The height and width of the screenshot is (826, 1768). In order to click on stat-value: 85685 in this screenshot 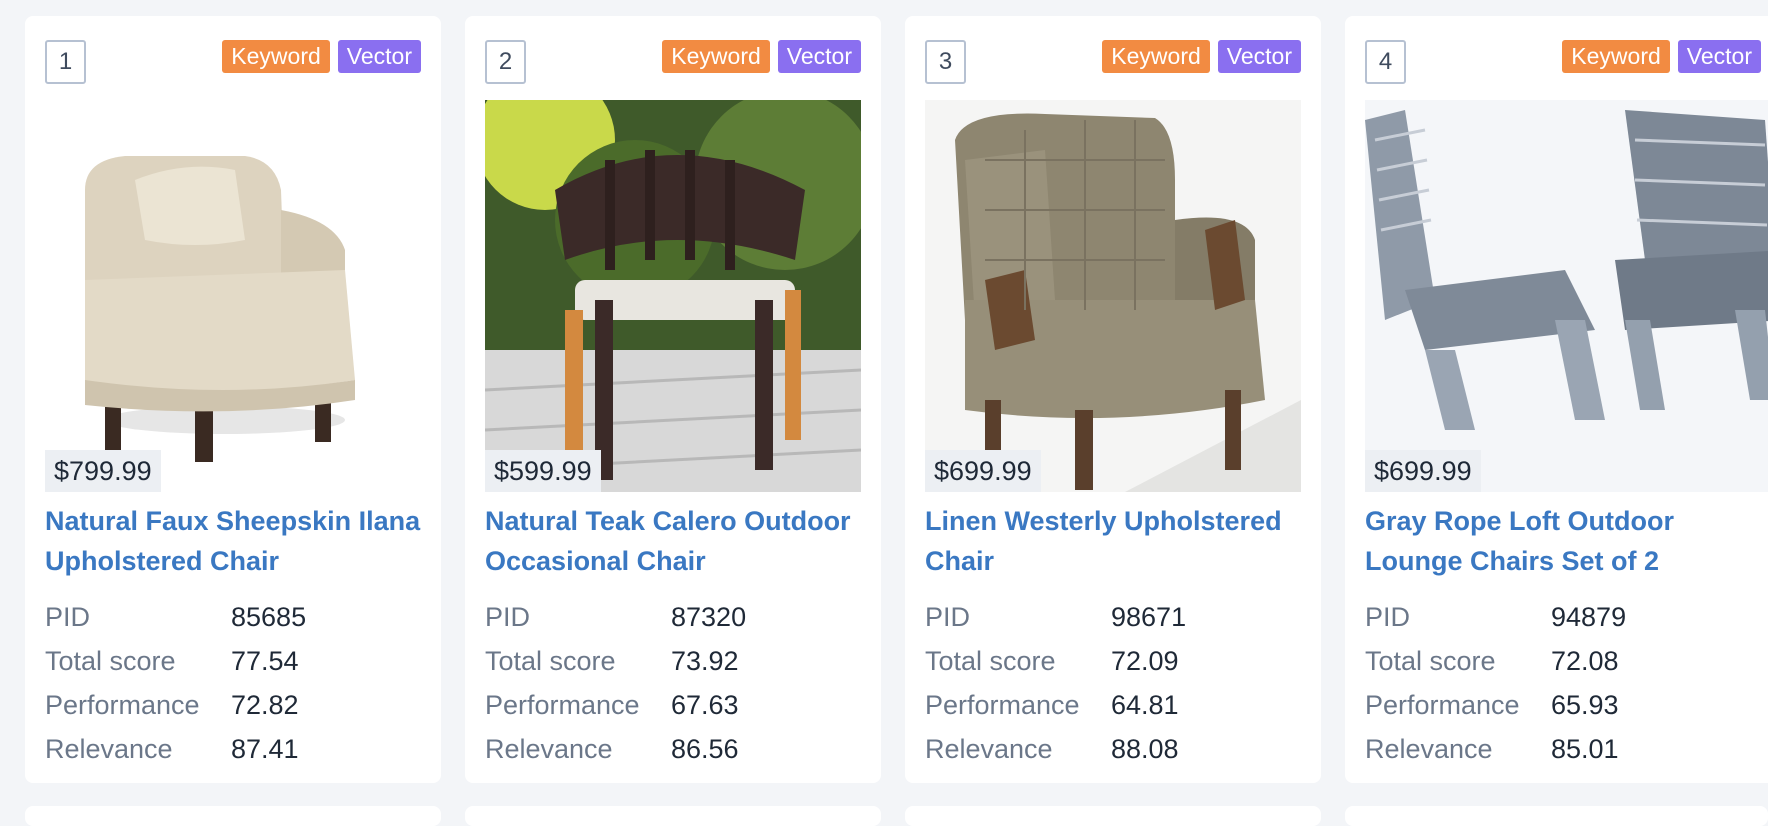, I will do `click(269, 616)`.